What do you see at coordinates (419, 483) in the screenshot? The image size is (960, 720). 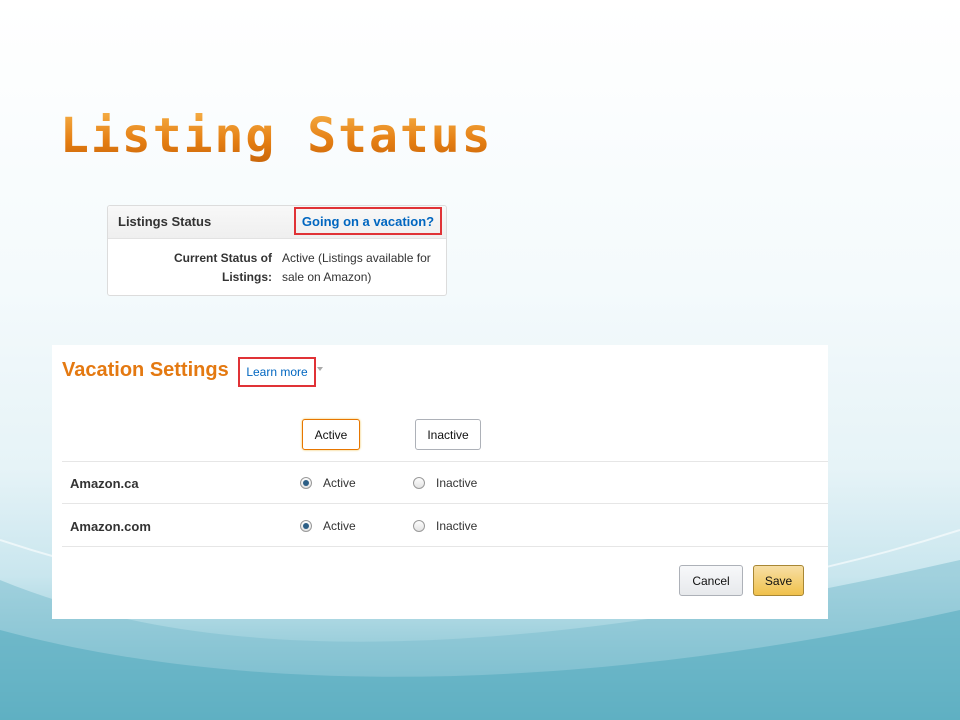 I see `amazon-ca-inactive-radio` at bounding box center [419, 483].